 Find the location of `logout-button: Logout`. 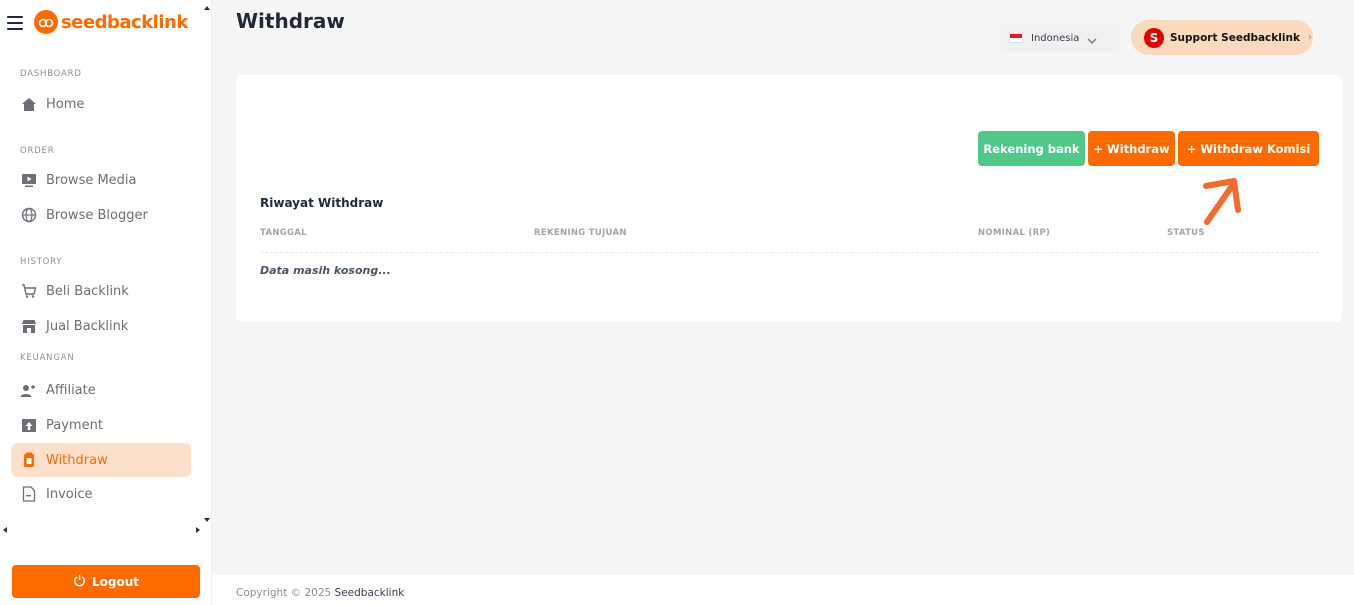

logout-button: Logout is located at coordinates (106, 581).